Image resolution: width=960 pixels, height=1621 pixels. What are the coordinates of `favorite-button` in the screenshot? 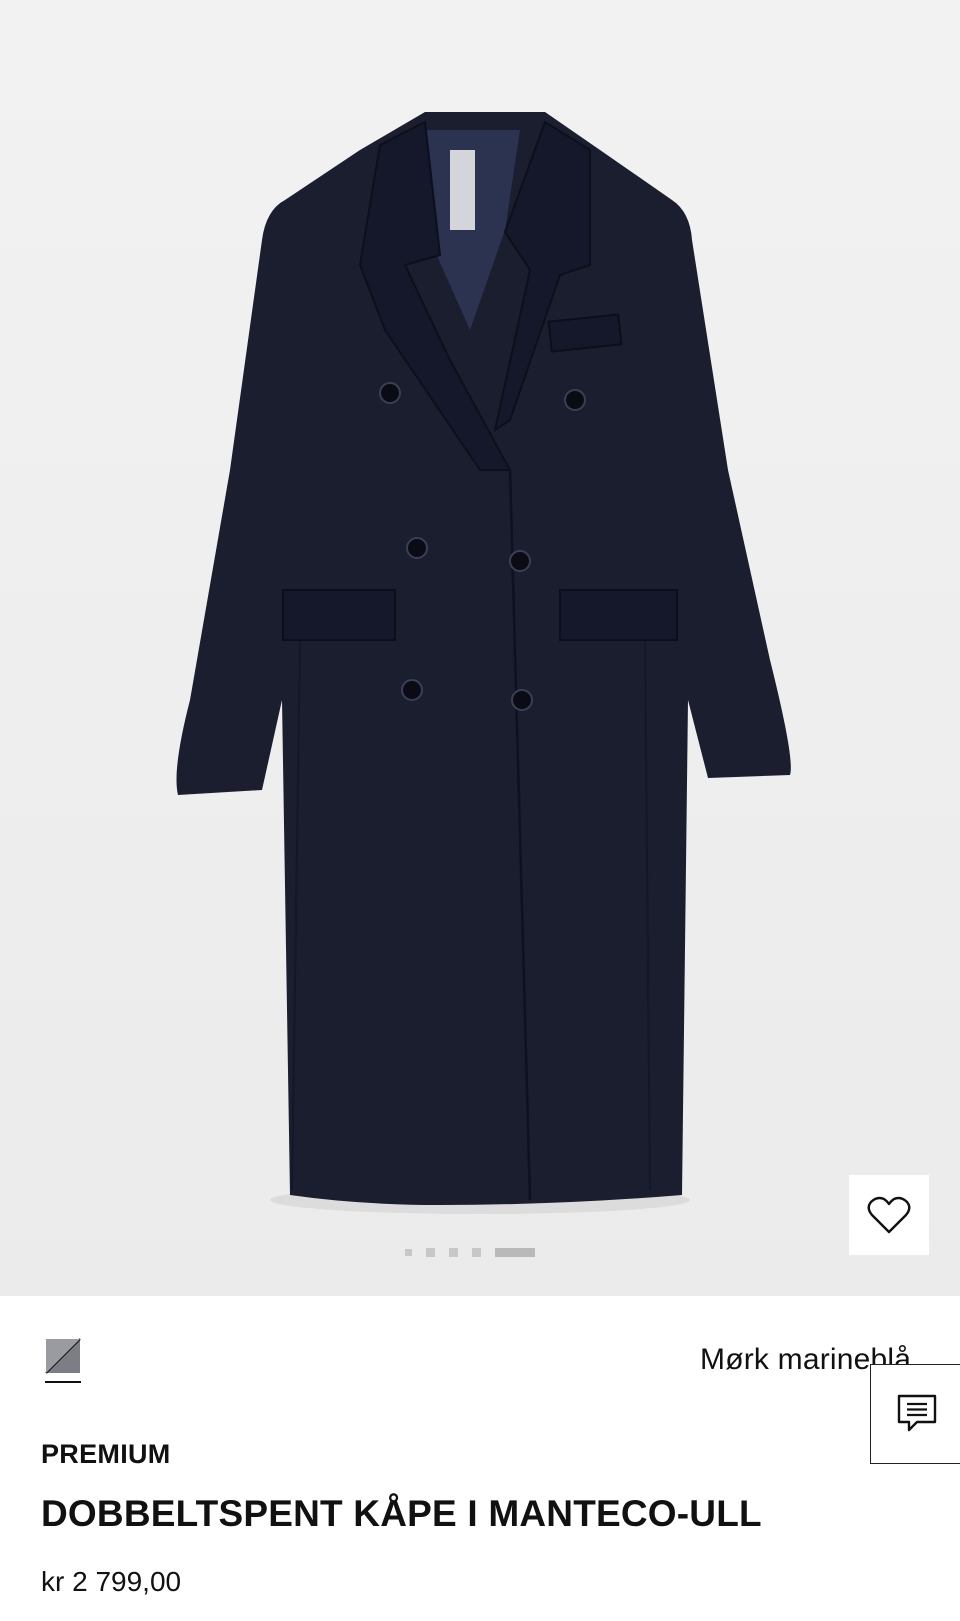 It's located at (889, 1215).